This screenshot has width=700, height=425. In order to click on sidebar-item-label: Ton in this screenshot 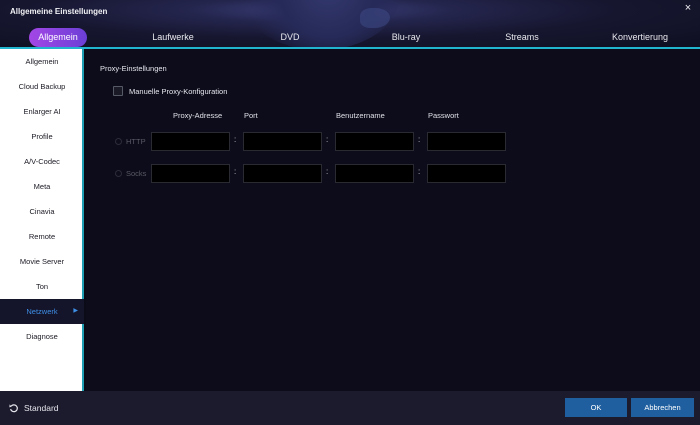, I will do `click(42, 286)`.